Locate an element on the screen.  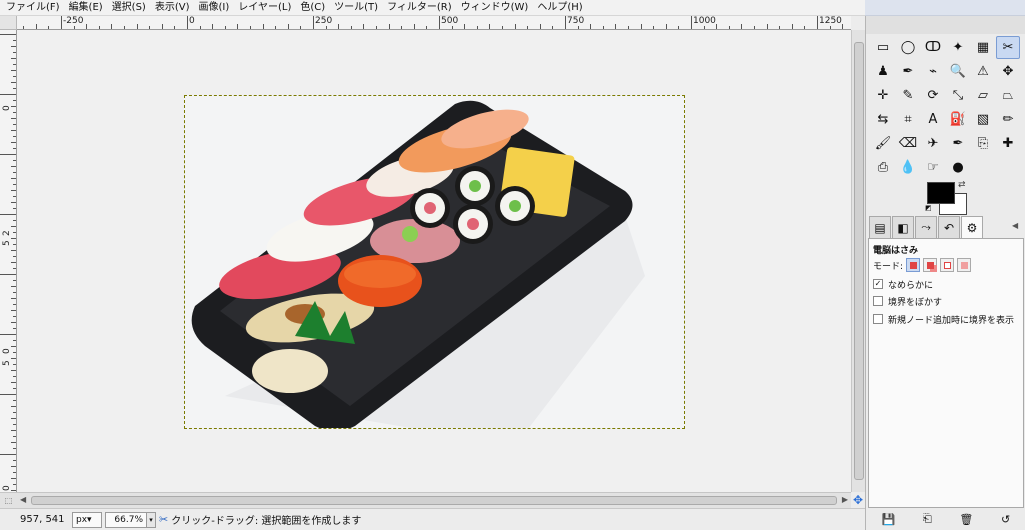
interactive-boundary-option: 新規ノード追加時に境界を表示 is located at coordinates (943, 319).